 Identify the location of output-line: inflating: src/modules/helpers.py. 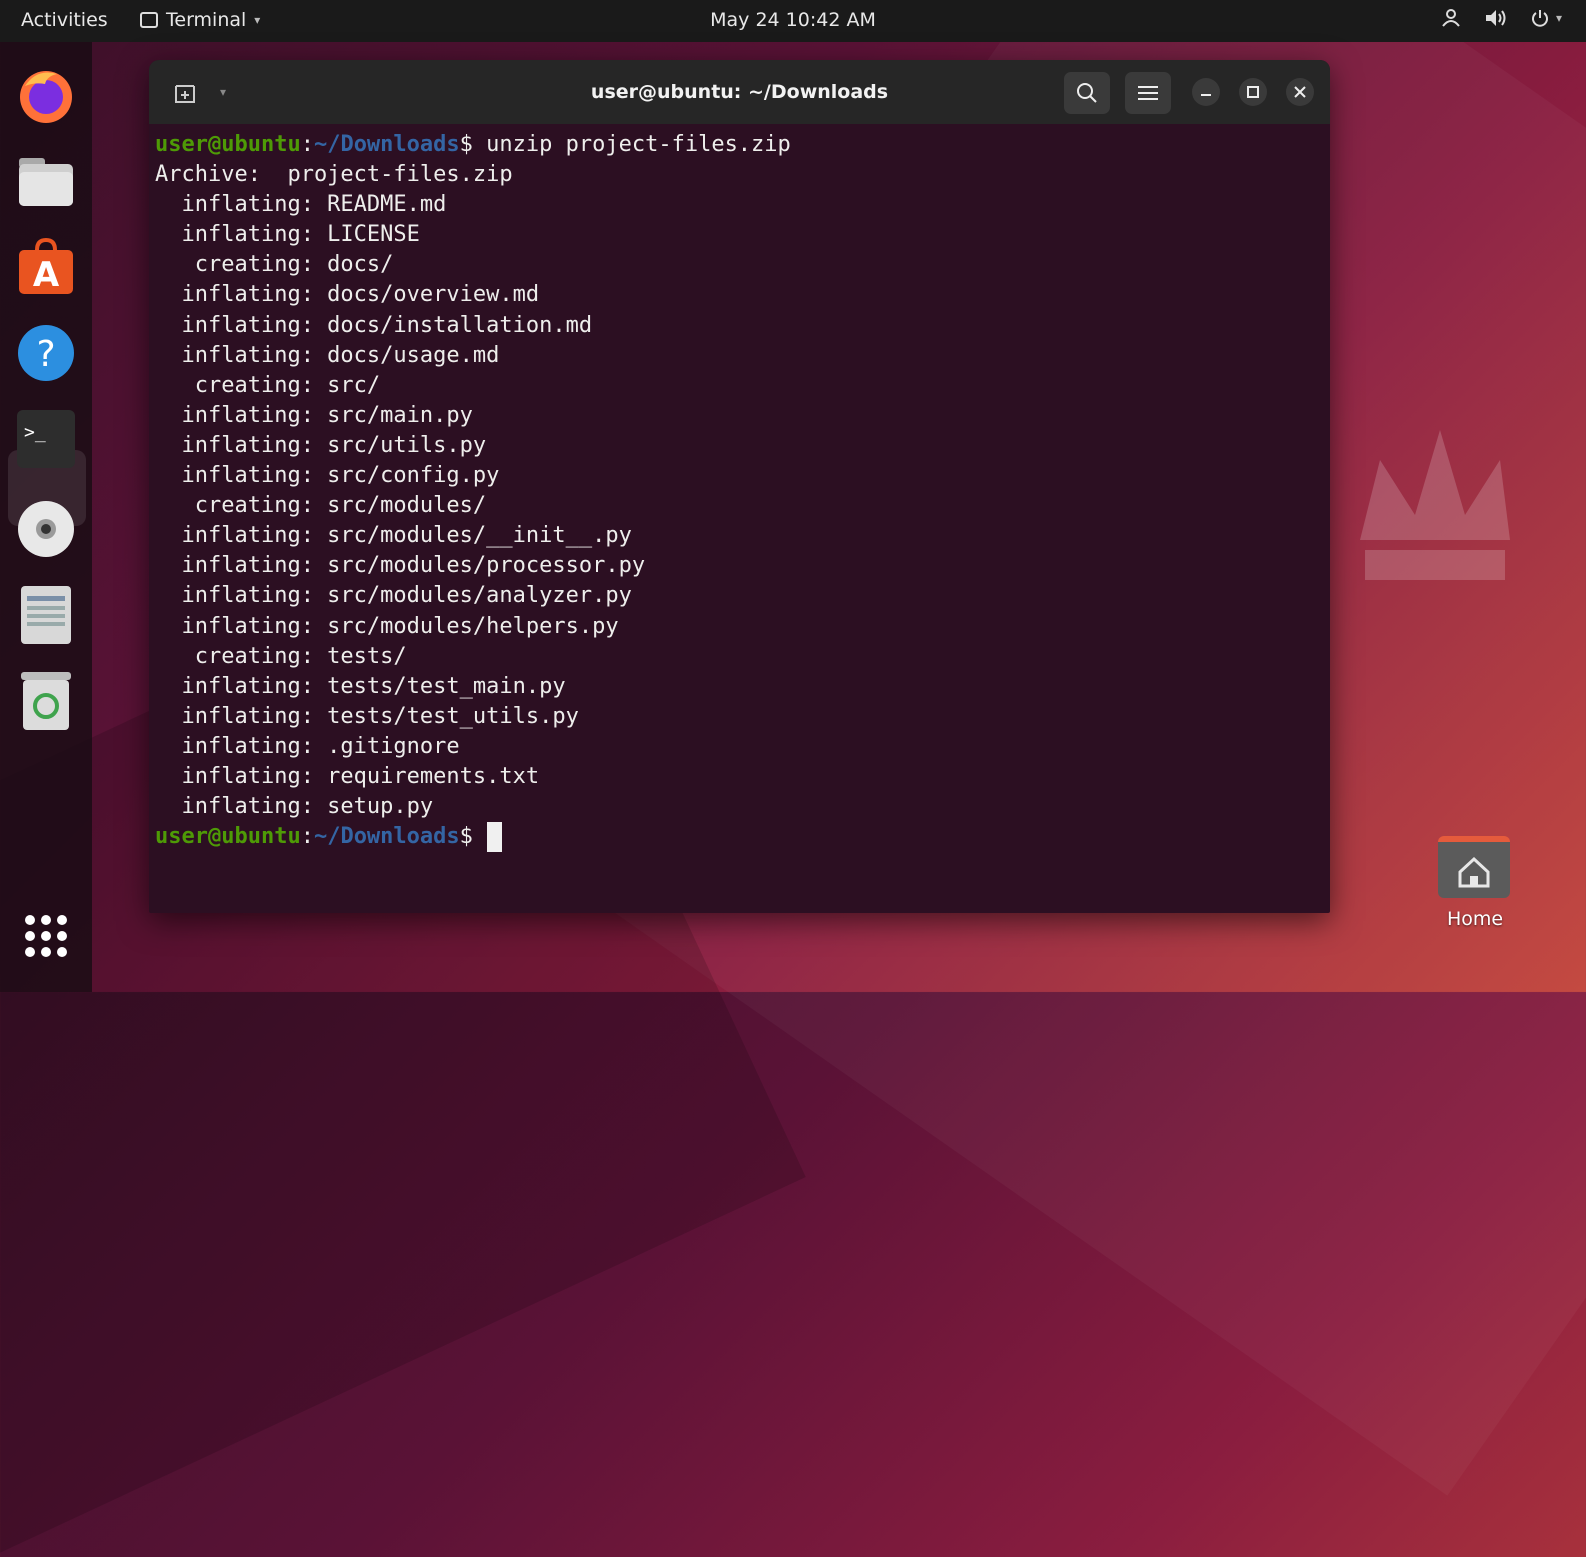
(387, 626).